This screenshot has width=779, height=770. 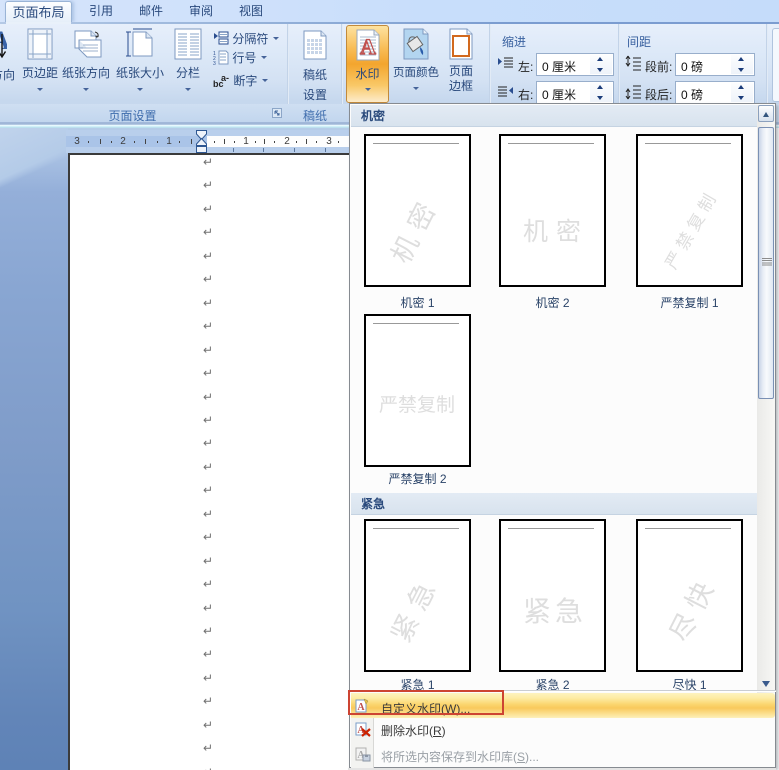 What do you see at coordinates (225, 78) in the screenshot?
I see `svg-text: a-` at bounding box center [225, 78].